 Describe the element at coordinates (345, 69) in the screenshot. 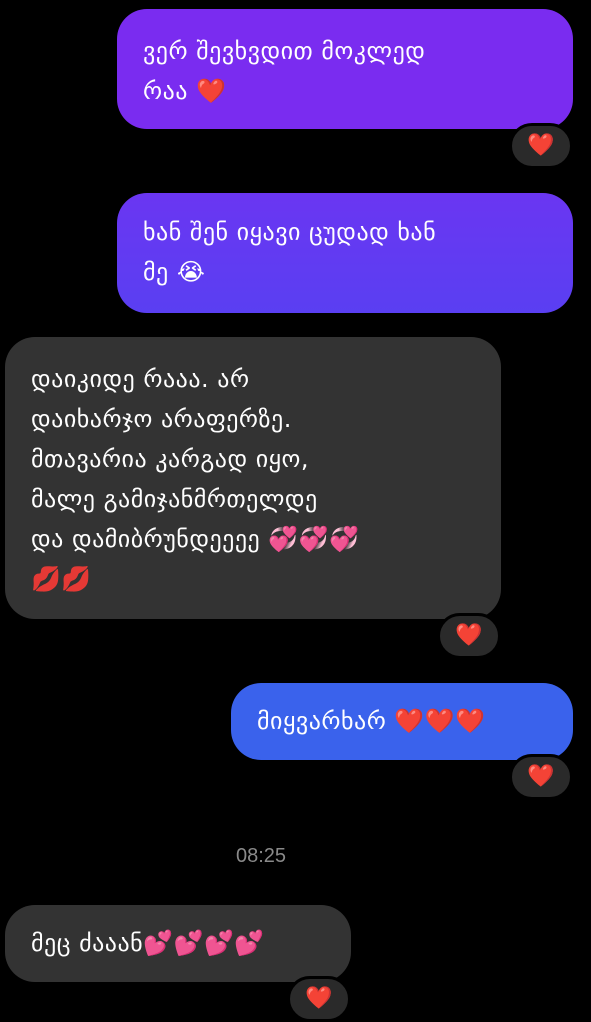

I see `sent-message-bubble: ვერ შევხვდით მოკლედ რაა ❤️` at that location.